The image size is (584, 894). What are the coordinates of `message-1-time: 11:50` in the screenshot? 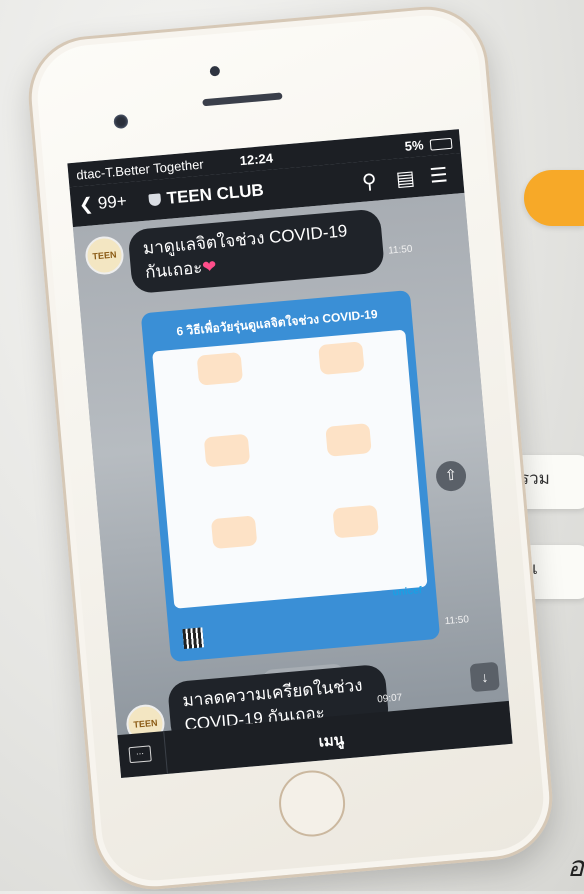 It's located at (400, 250).